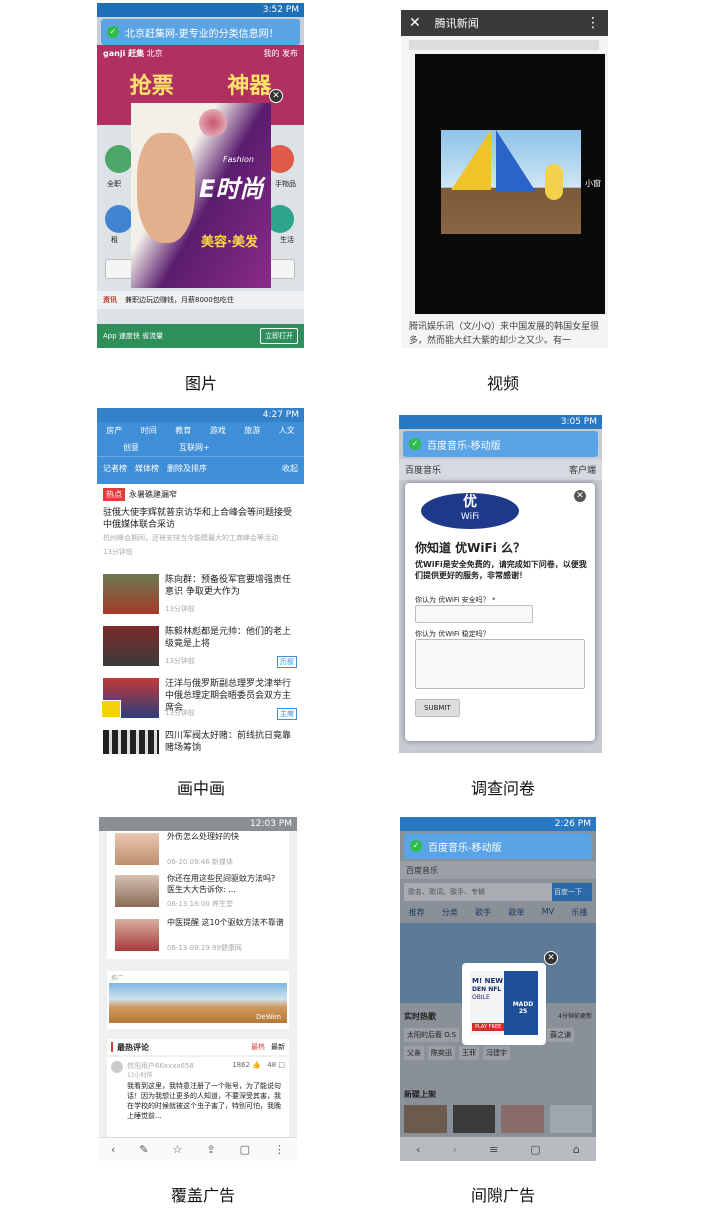  Describe the element at coordinates (201, 195) in the screenshot. I see `image-ad: Fashion E时尚 美容·美发` at that location.